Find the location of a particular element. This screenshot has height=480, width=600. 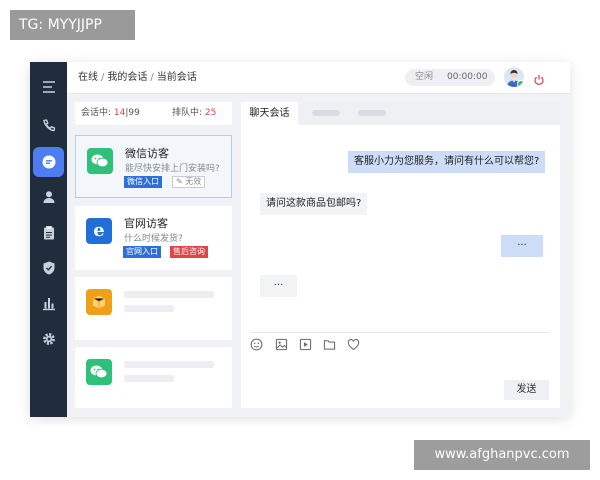

breadcrumb: 在线 / 我的会话 / 当前会话 is located at coordinates (137, 78).